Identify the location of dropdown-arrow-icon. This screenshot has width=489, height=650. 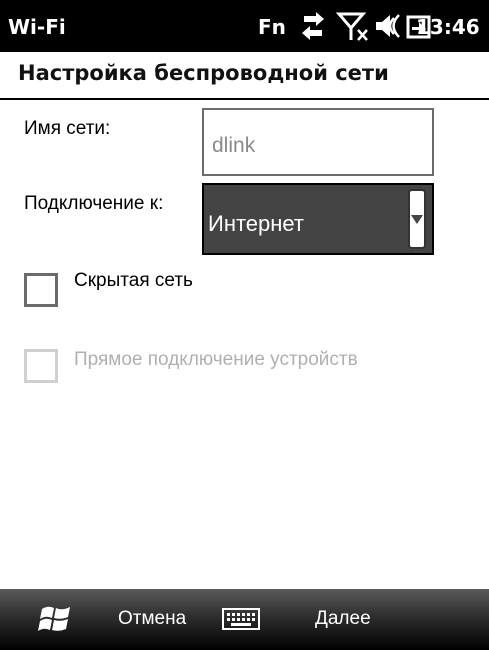
(417, 219).